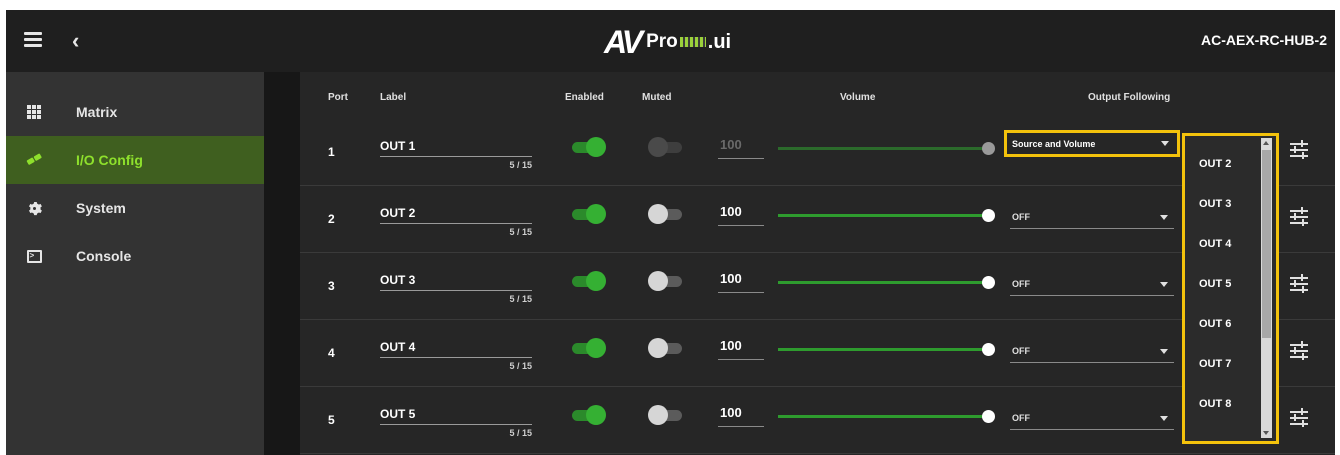 The width and height of the screenshot is (1340, 455). Describe the element at coordinates (1215, 404) in the screenshot. I see `dropdown-option: OUT 8` at that location.